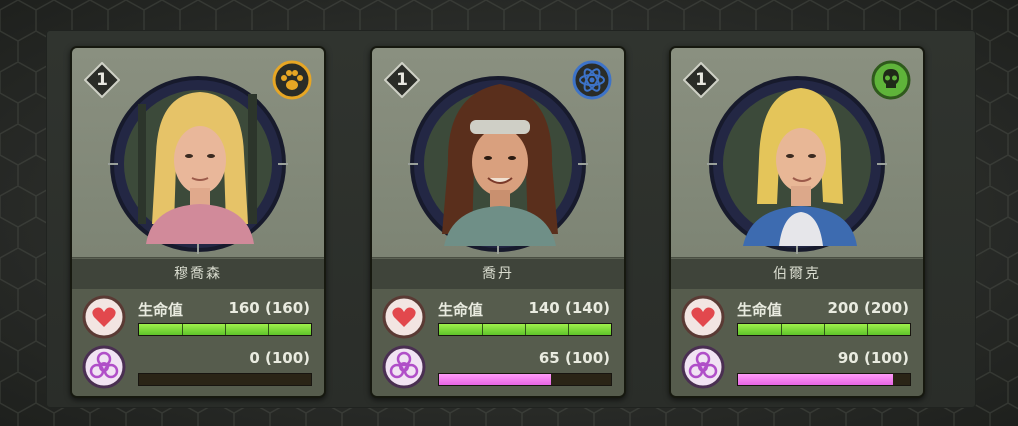  Describe the element at coordinates (592, 80) in the screenshot. I see `atom-icon` at that location.